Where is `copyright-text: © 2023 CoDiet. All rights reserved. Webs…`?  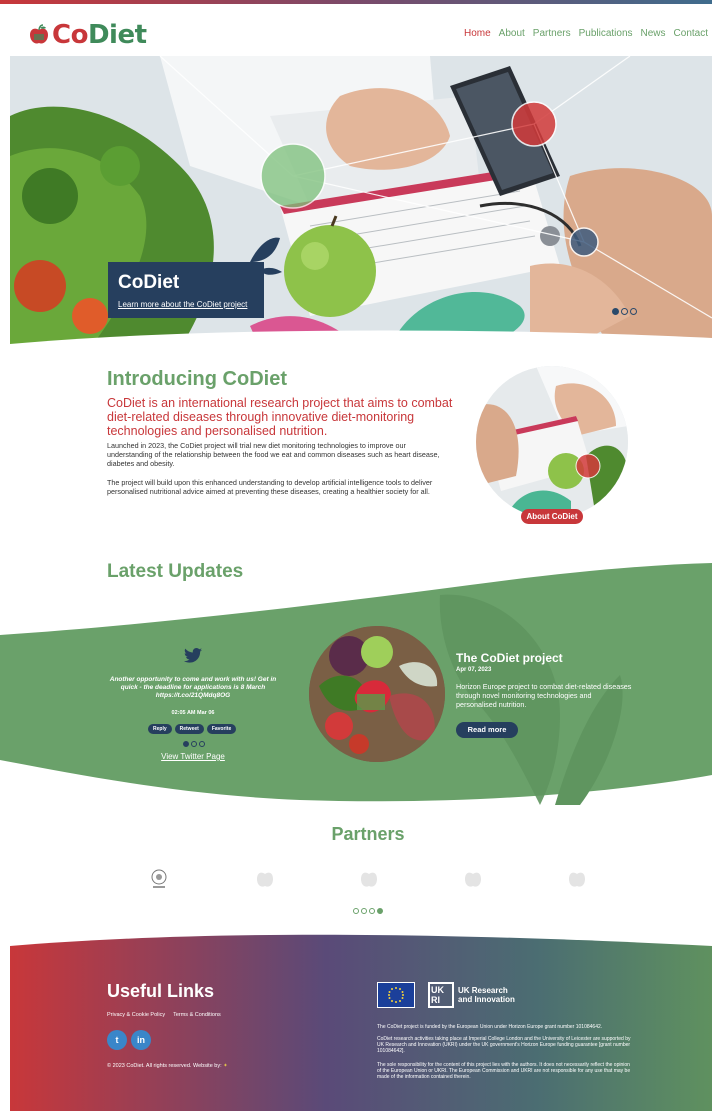
copyright-text: © 2023 CoDiet. All rights reserved. Webs… is located at coordinates (167, 1066).